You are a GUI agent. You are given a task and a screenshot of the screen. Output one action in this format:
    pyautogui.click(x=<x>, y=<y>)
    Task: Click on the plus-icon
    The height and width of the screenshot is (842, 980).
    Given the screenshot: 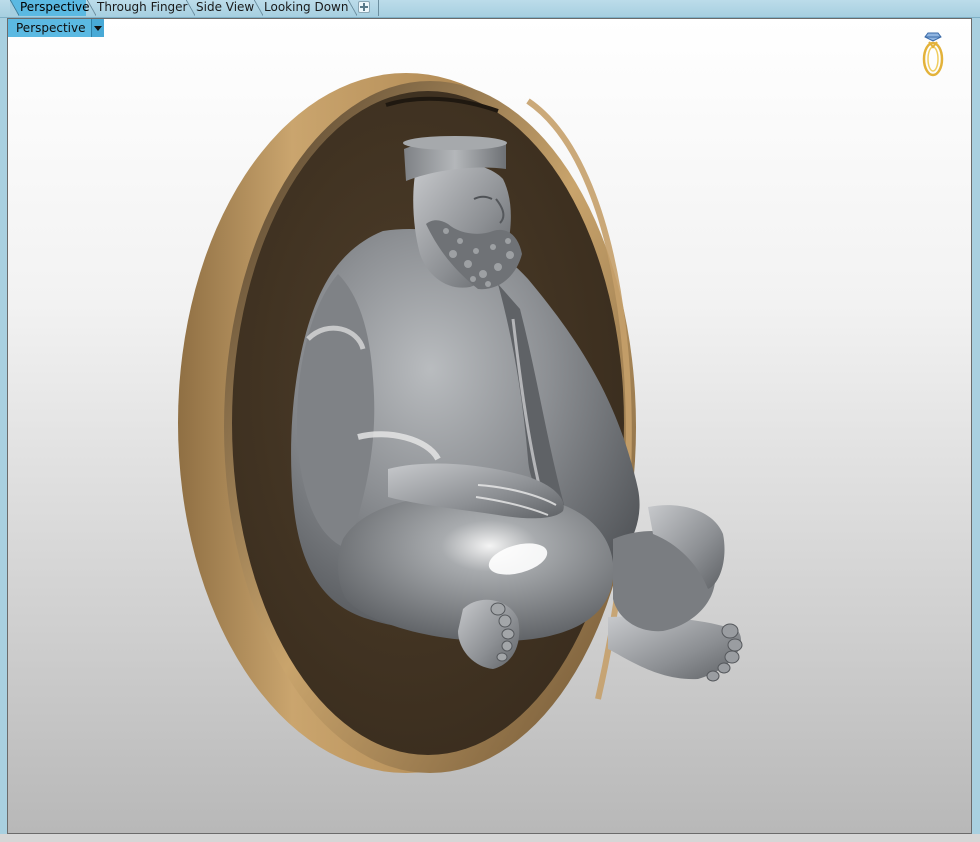 What is the action you would take?
    pyautogui.click(x=364, y=7)
    